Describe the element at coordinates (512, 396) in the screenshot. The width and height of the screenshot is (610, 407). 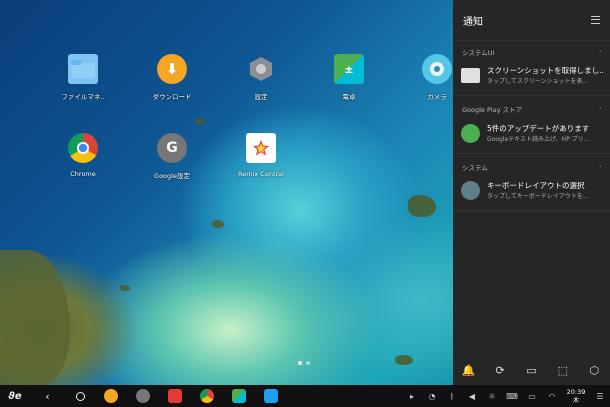
I see `keyboard-icon: ⌨` at that location.